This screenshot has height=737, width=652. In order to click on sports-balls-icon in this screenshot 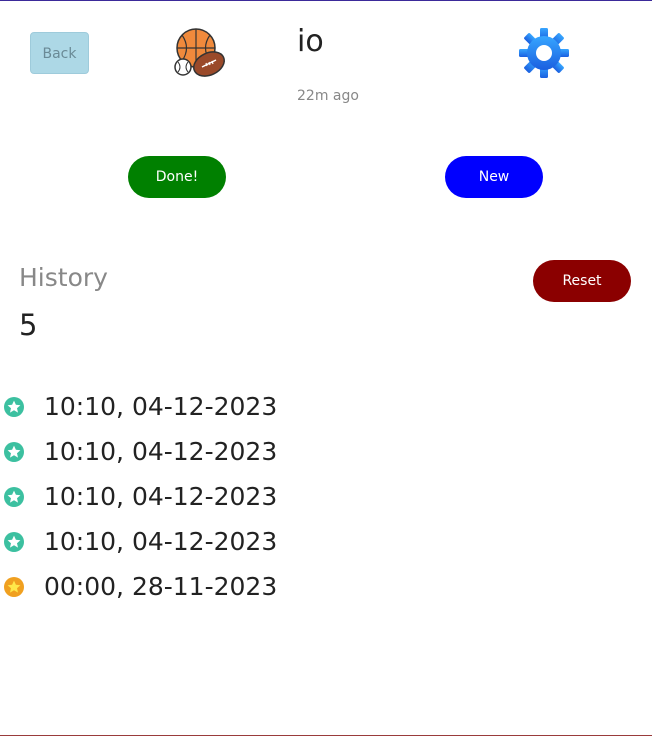, I will do `click(199, 52)`.